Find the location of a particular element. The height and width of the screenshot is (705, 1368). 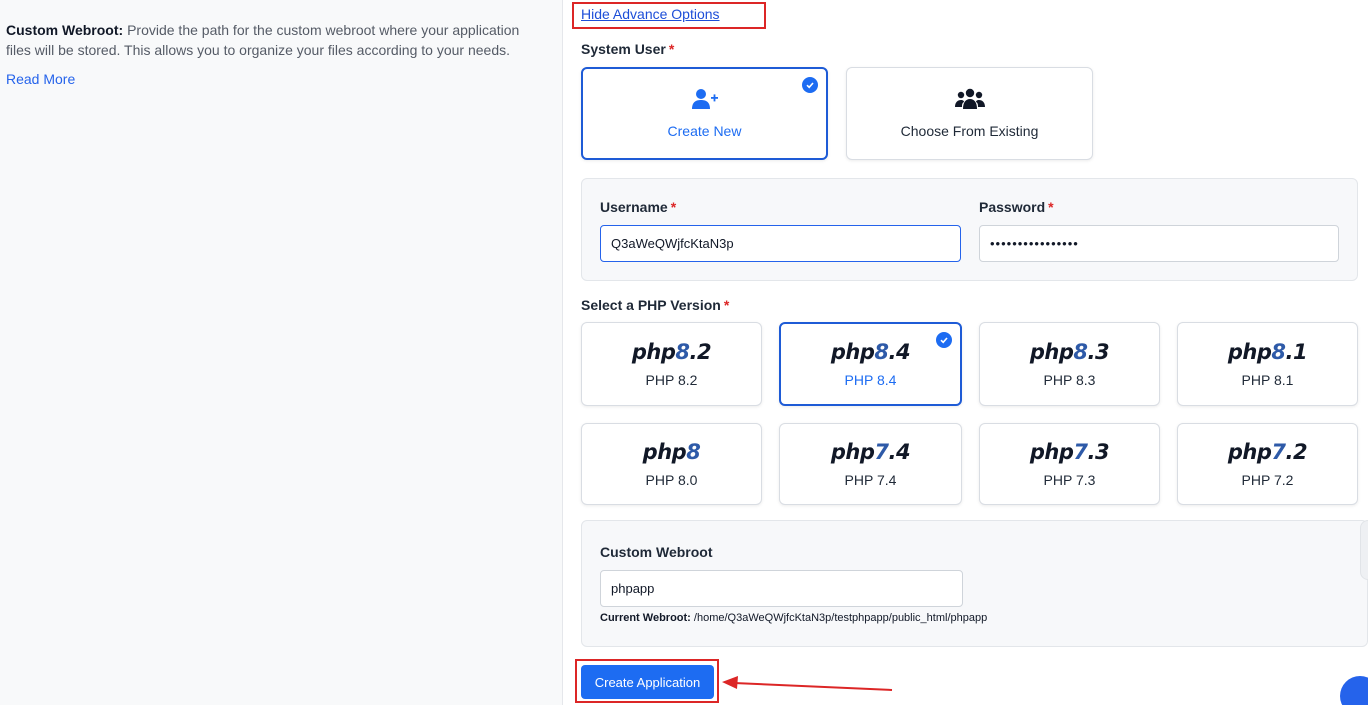

password-input is located at coordinates (1159, 243).